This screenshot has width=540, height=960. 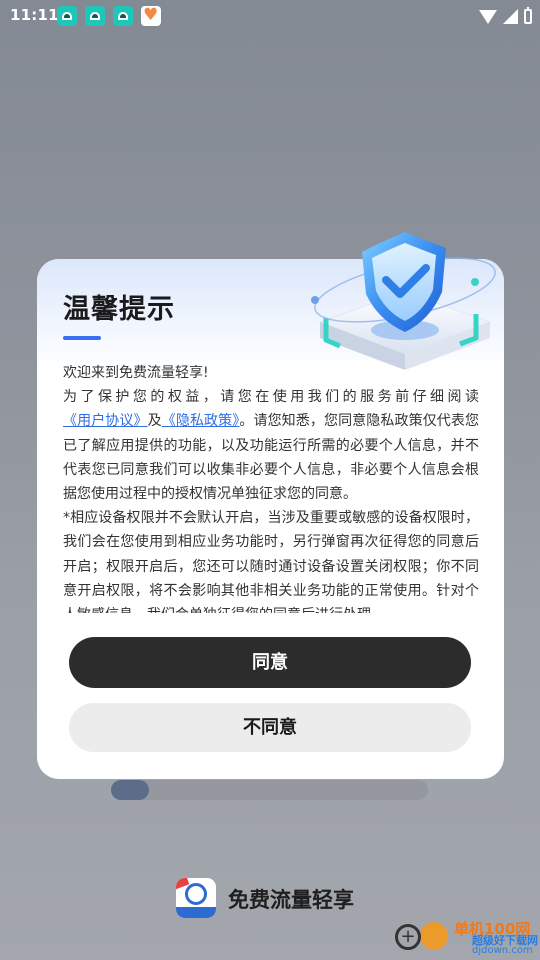 I want to click on signal-icon, so click(x=510, y=16).